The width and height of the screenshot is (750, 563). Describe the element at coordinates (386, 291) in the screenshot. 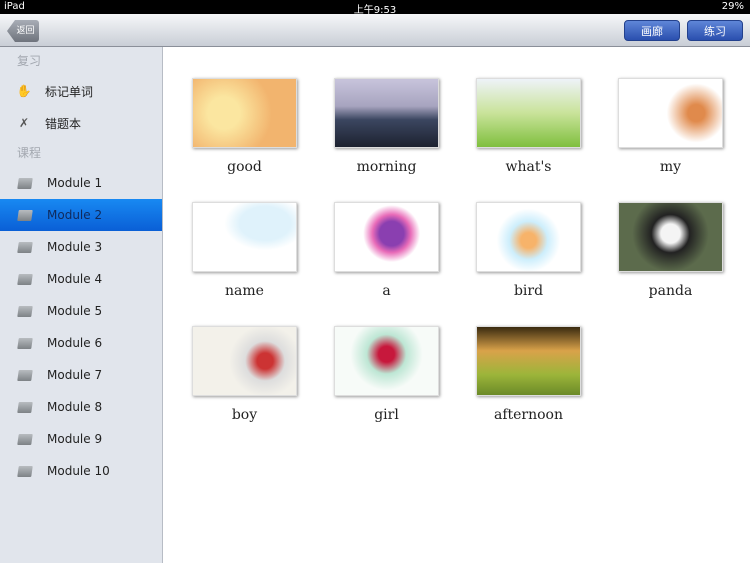

I see `word-caption: a` at that location.